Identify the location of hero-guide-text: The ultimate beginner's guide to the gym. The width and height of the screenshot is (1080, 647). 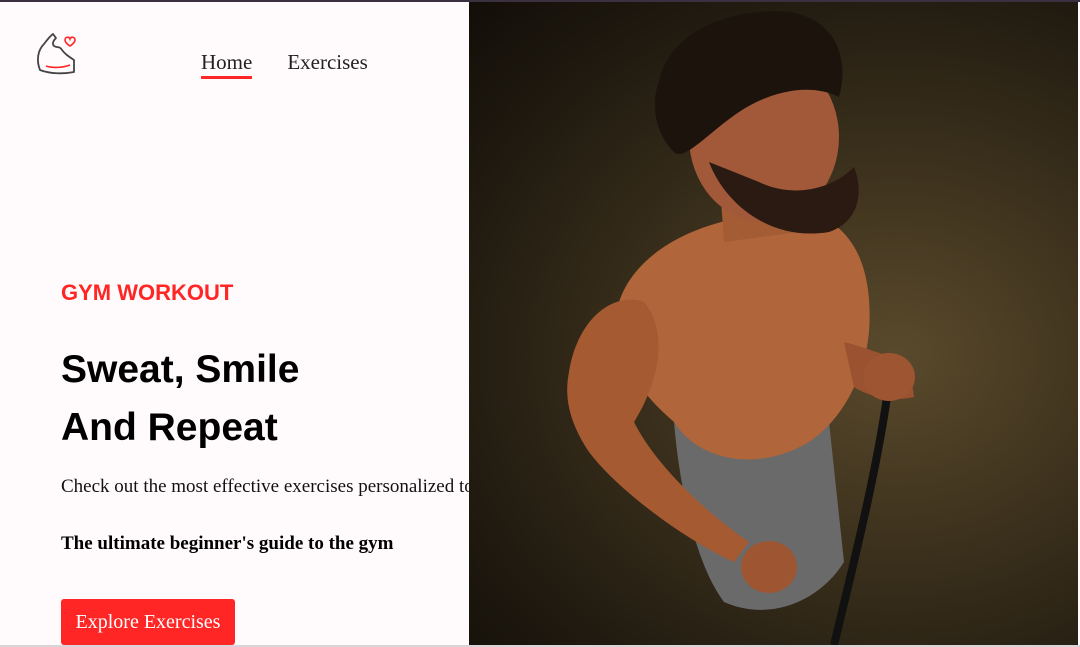
(227, 543).